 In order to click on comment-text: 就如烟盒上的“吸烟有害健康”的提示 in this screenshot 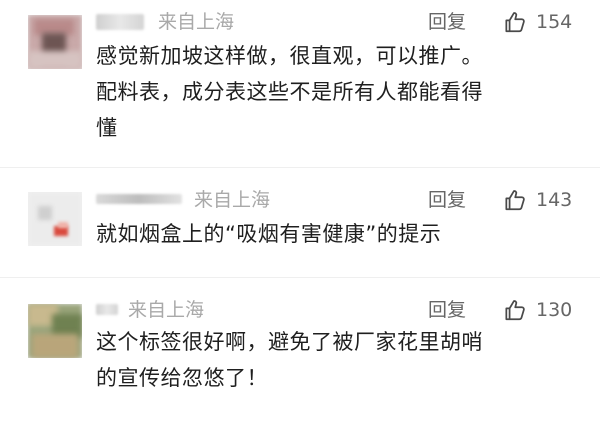, I will do `click(269, 234)`.